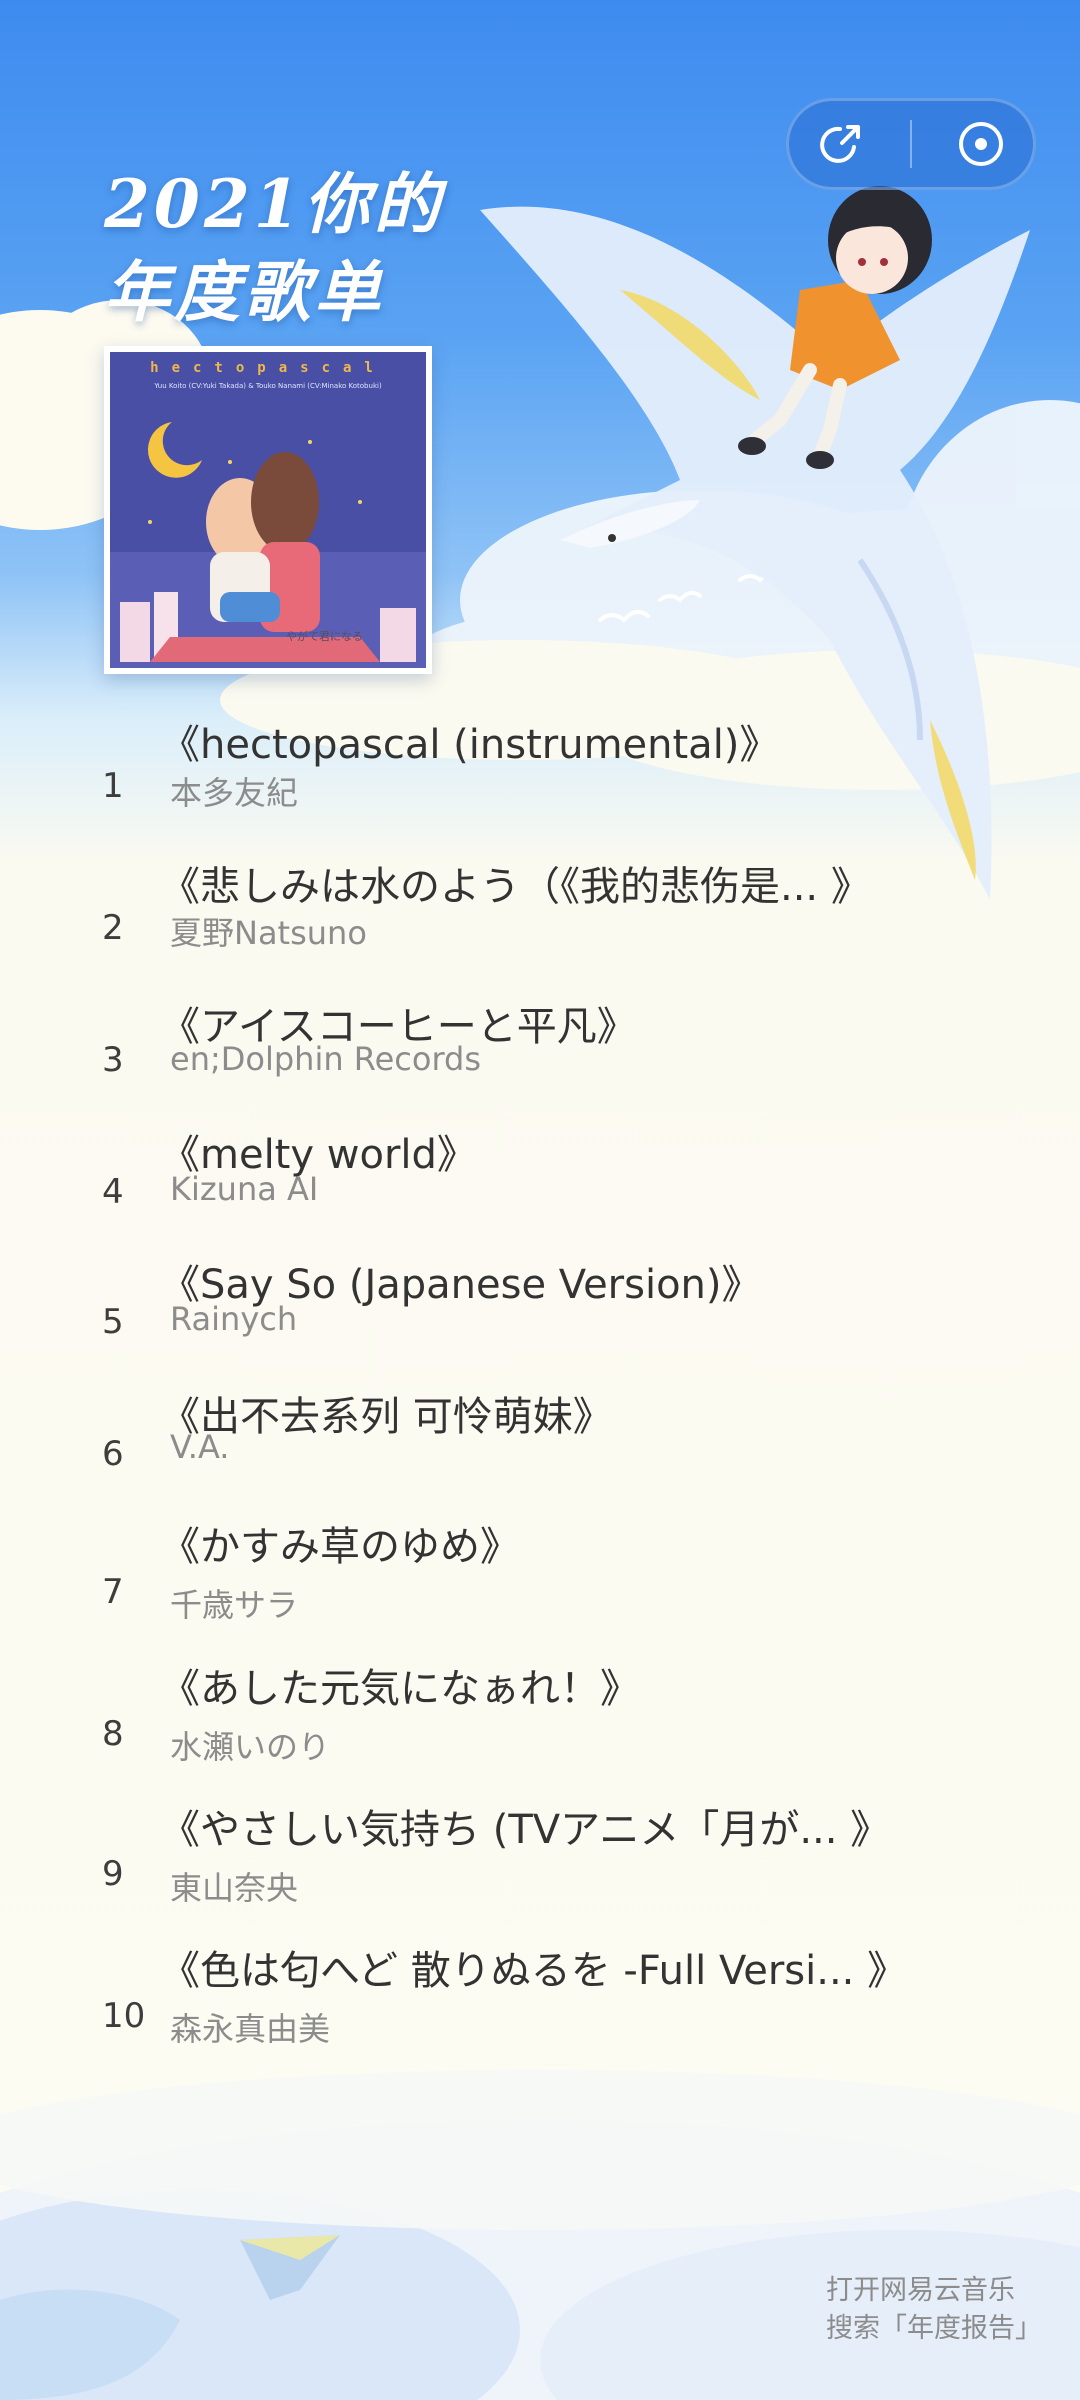 Image resolution: width=1080 pixels, height=2400 pixels. What do you see at coordinates (234, 1319) in the screenshot?
I see `song-artist: Rainych` at bounding box center [234, 1319].